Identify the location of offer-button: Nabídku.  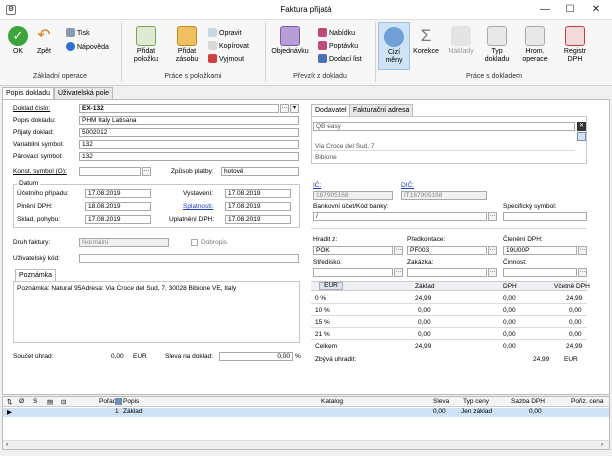
(336, 32).